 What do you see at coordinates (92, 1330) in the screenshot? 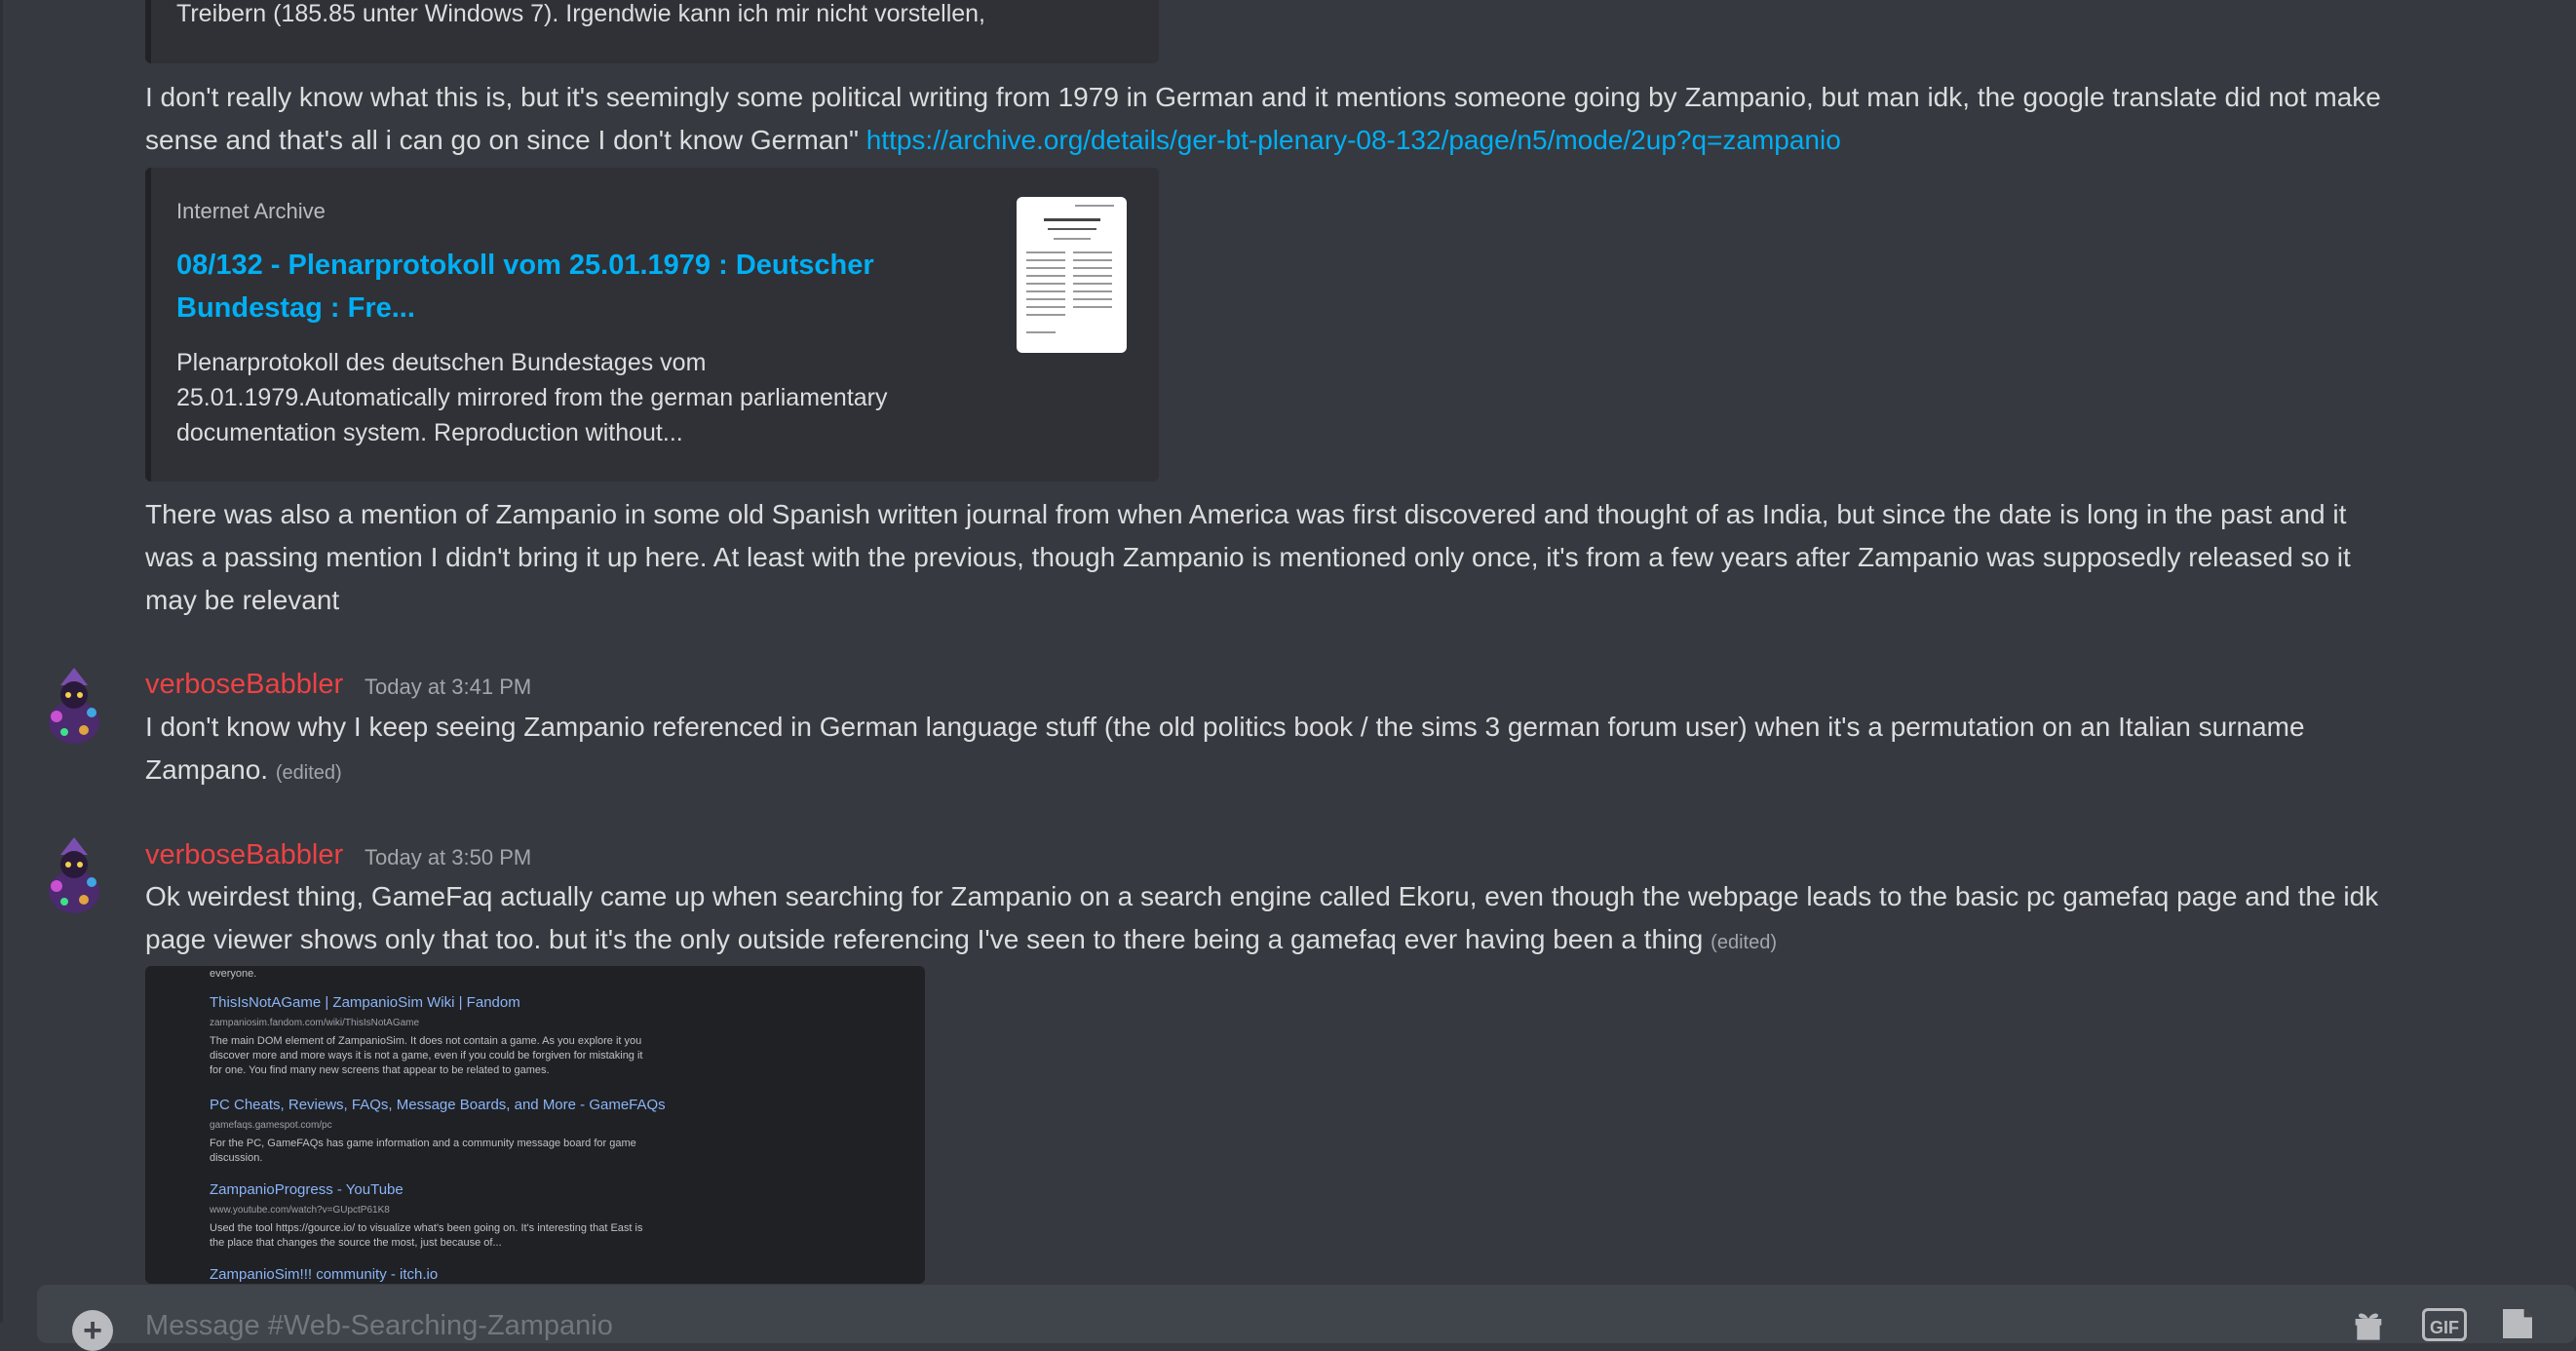
I see `add-attachment-button: +` at bounding box center [92, 1330].